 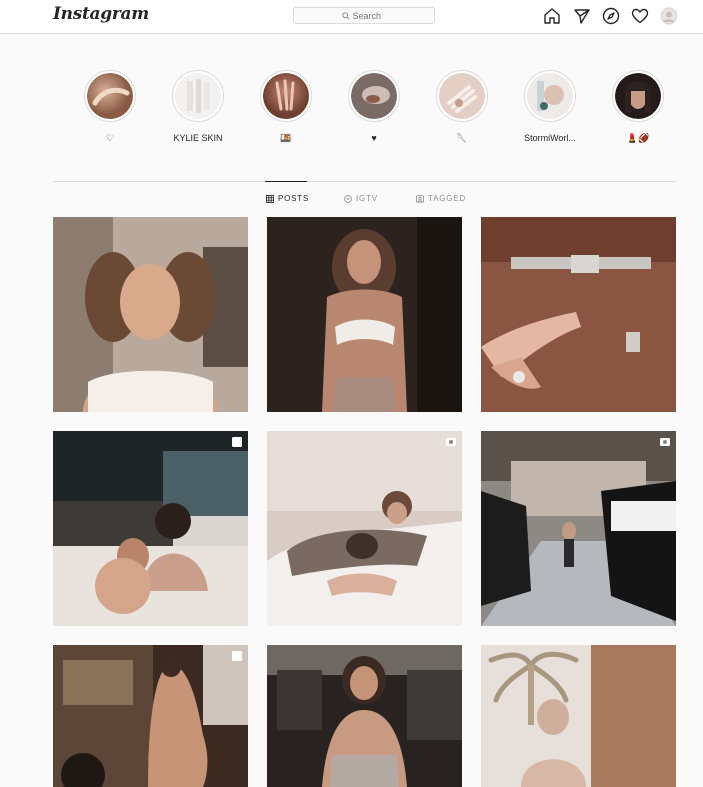 I want to click on highlight-bento: 🍱, so click(x=286, y=107).